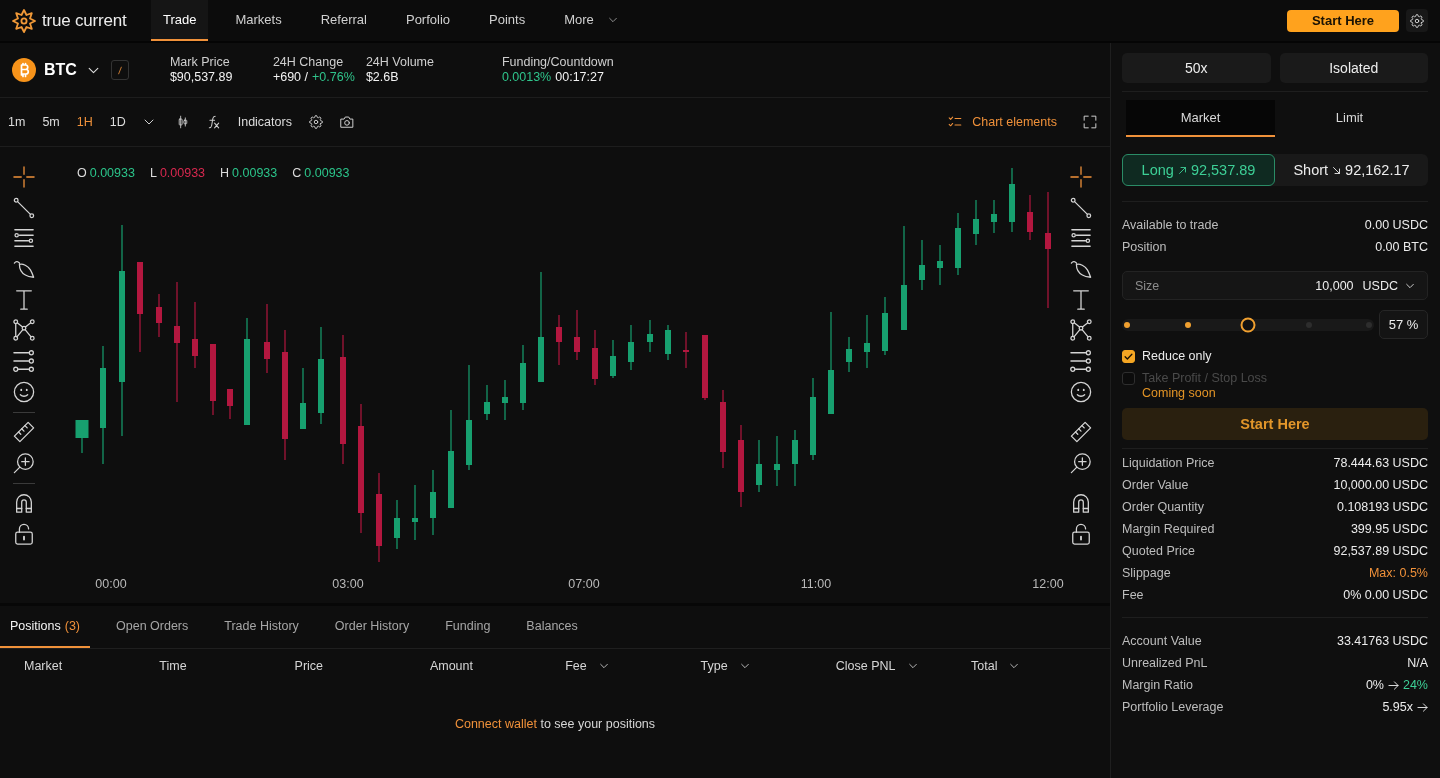  Describe the element at coordinates (495, 724) in the screenshot. I see `connect-wallet-link: Connect wallet` at that location.